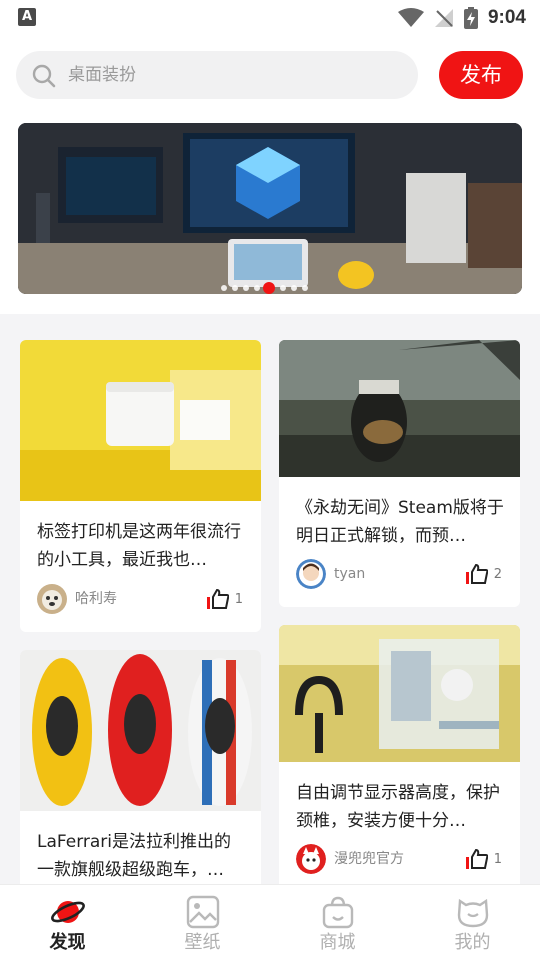 This screenshot has width=540, height=961. I want to click on top-bar: 桌面装扮 发布, so click(270, 74).